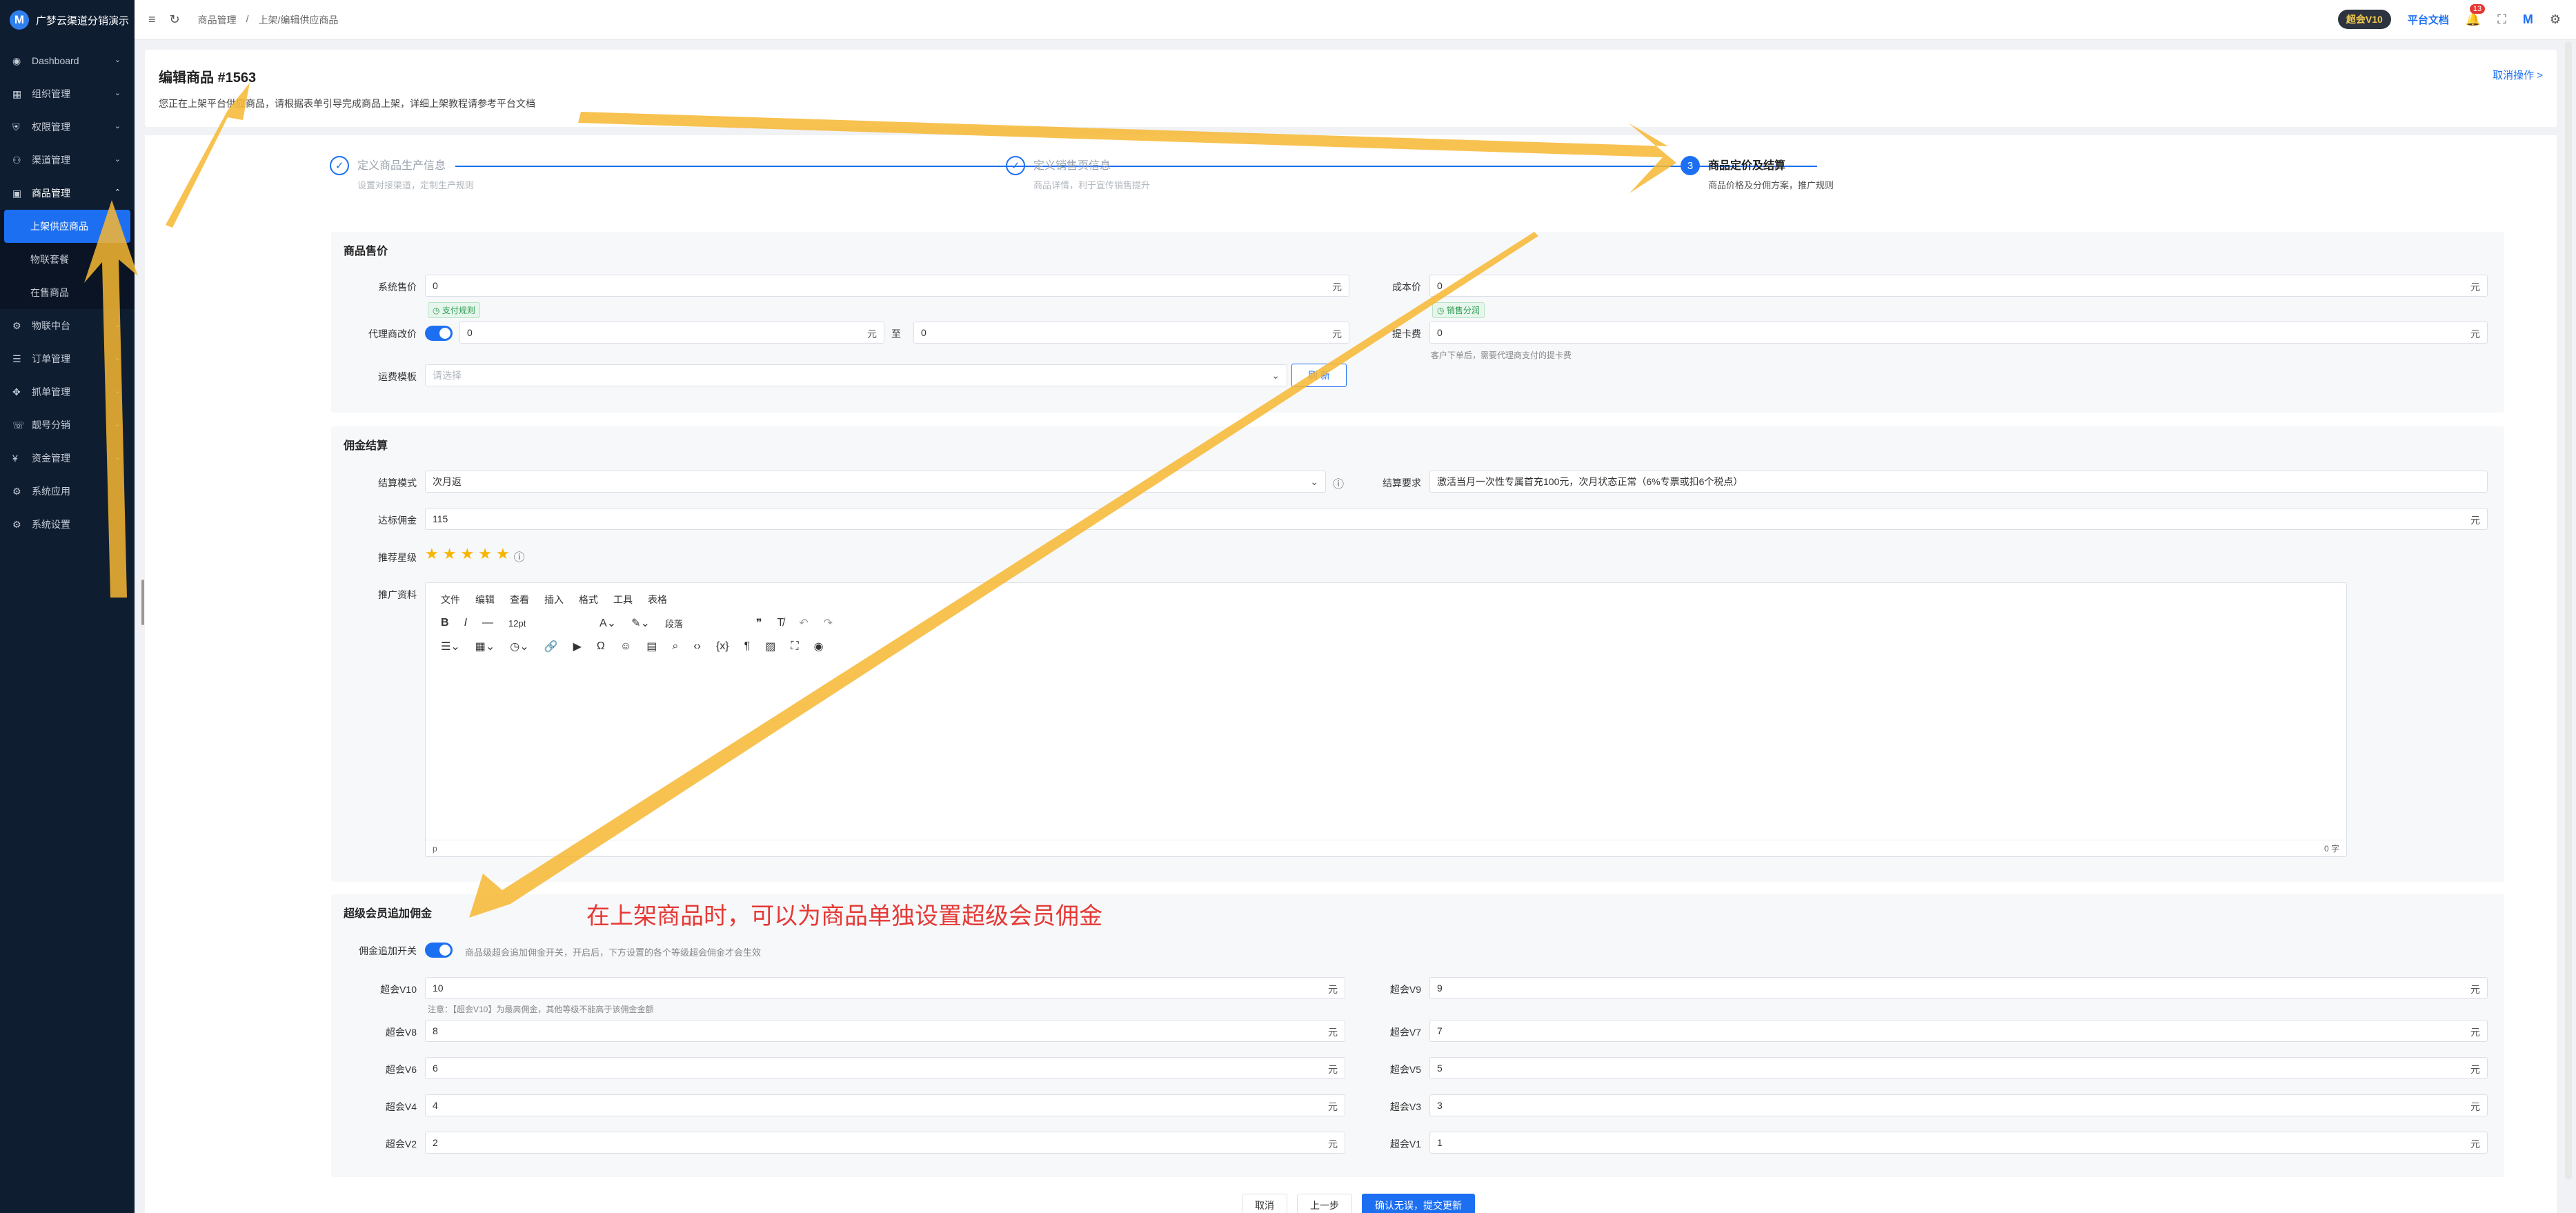 This screenshot has height=1213, width=2576. I want to click on vip-v1-input: 1元, so click(1958, 1143).